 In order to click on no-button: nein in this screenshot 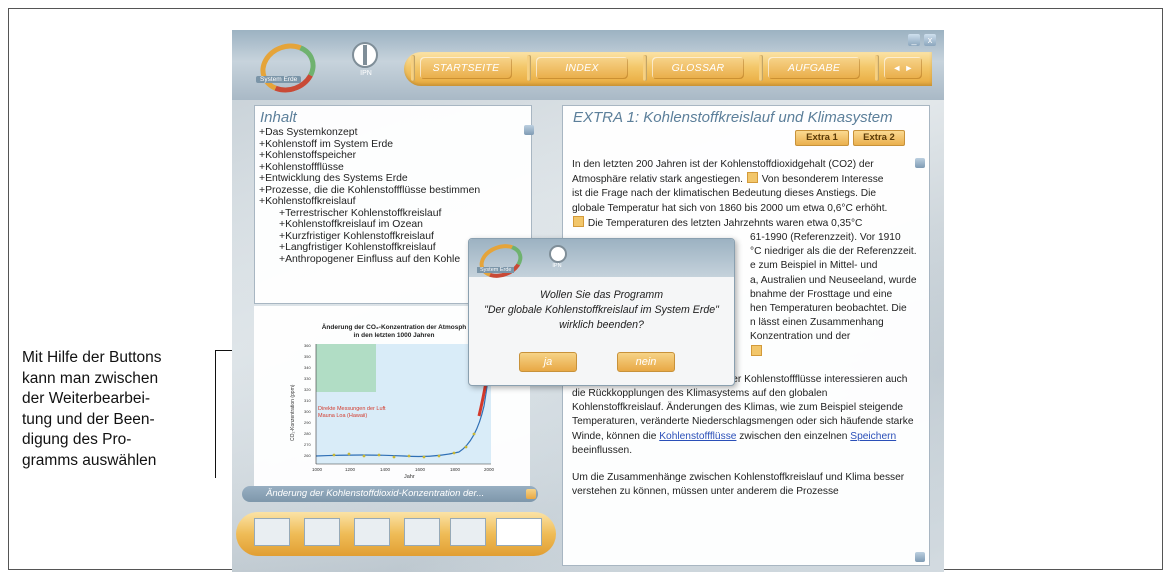, I will do `click(646, 362)`.